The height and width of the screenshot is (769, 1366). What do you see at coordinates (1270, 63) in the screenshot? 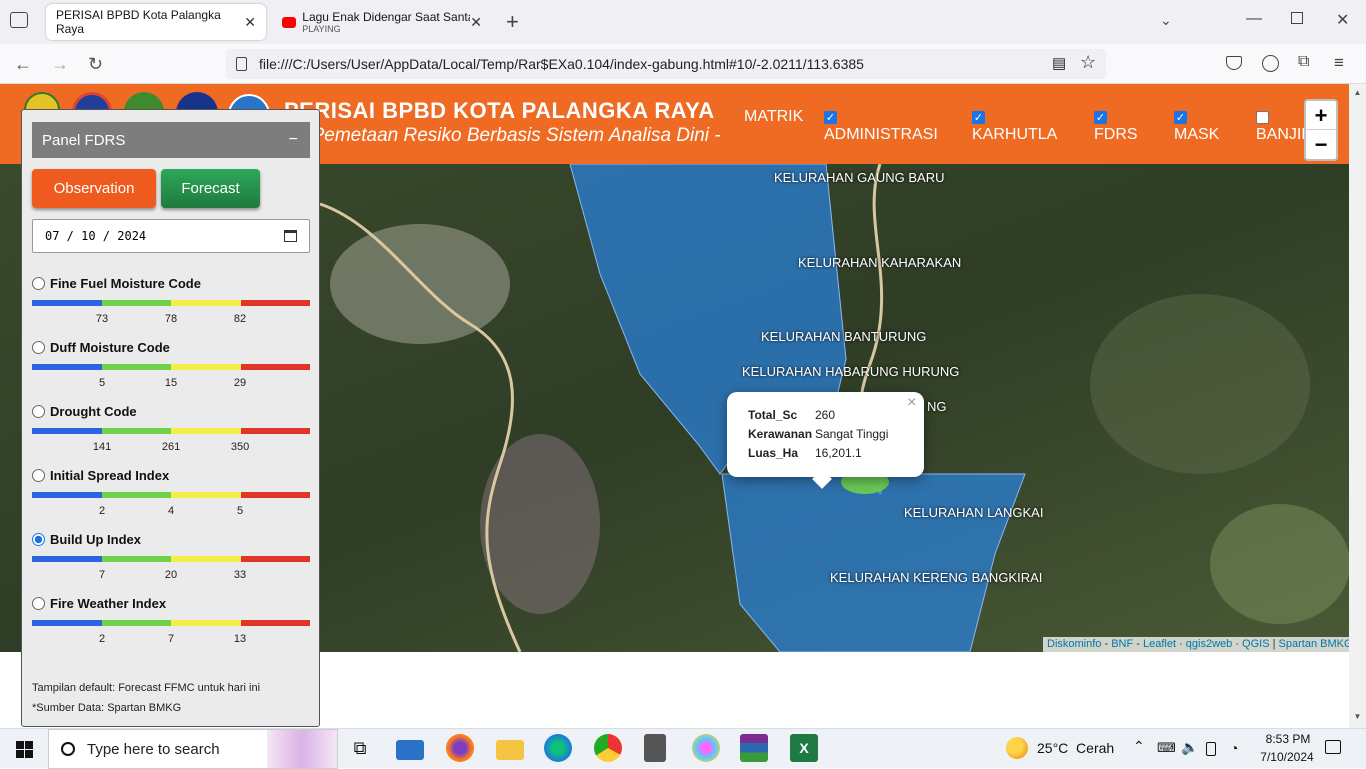
I see `account-icon` at bounding box center [1270, 63].